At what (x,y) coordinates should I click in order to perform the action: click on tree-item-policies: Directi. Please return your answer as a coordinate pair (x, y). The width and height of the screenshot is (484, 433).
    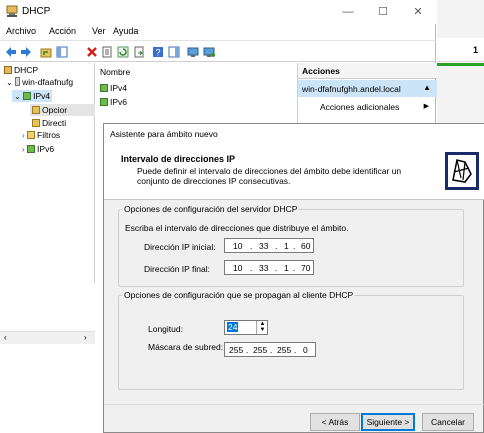
    Looking at the image, I should click on (49, 123).